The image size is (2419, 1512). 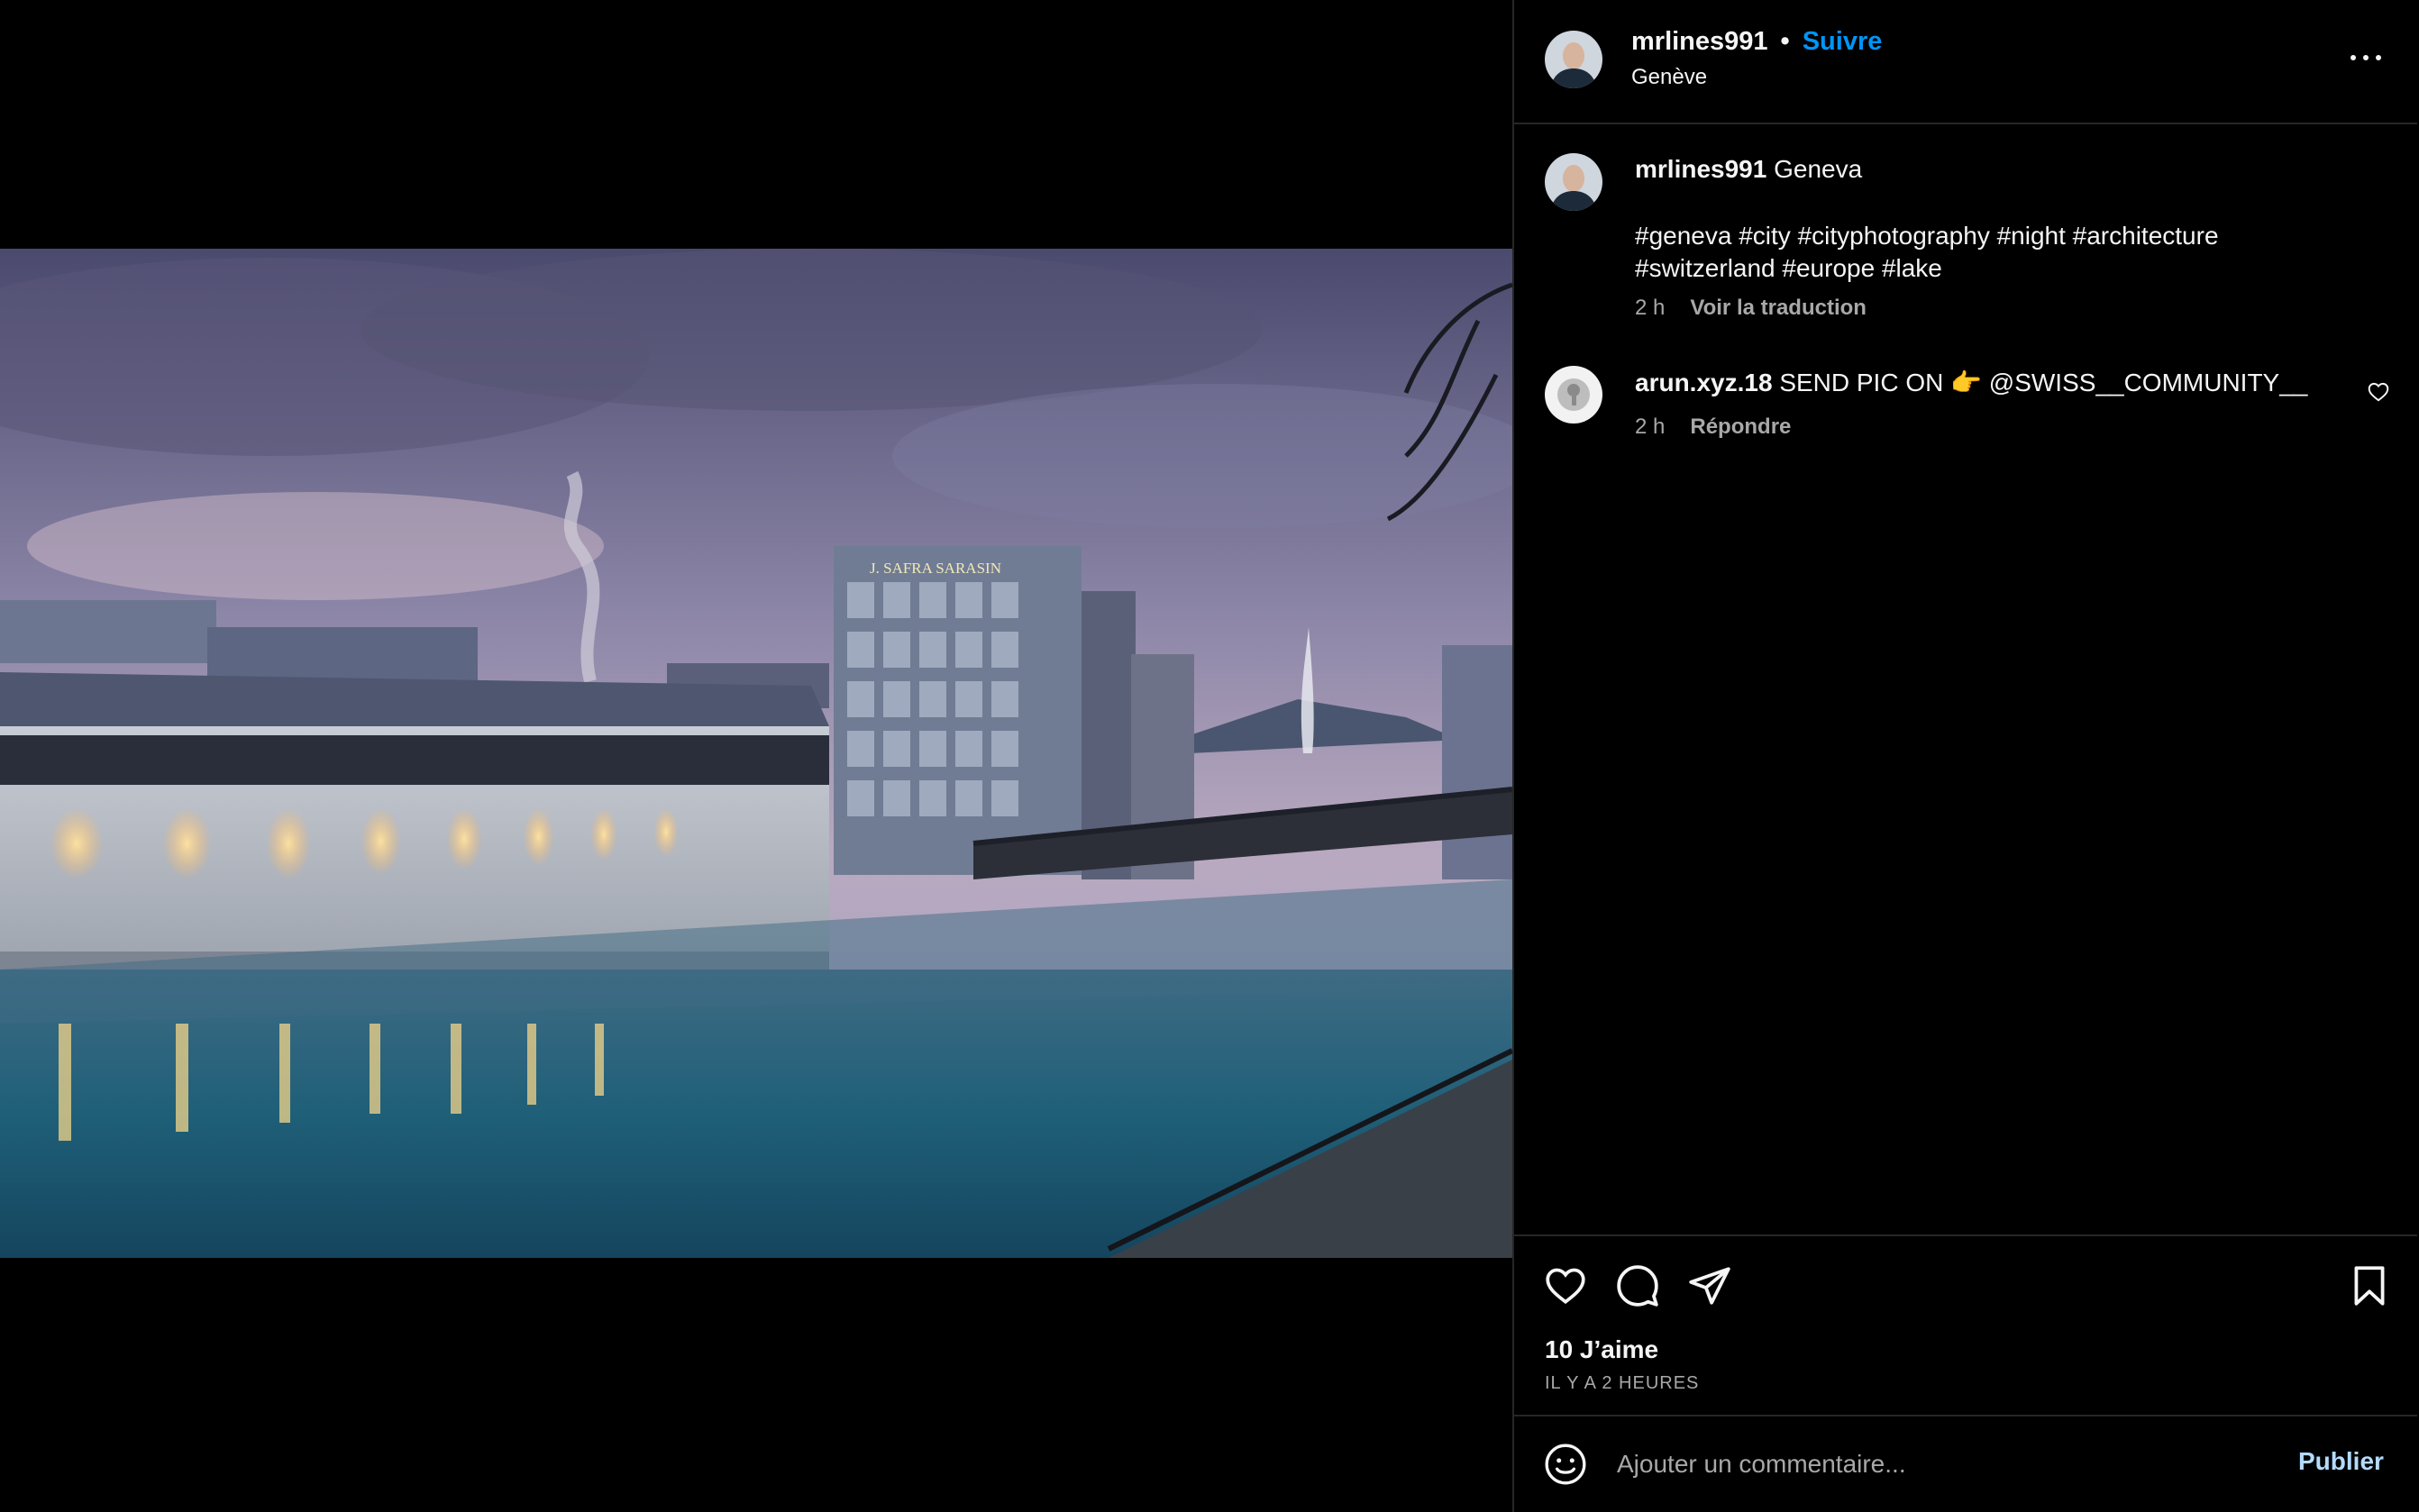 I want to click on caption-author-avatar, so click(x=1574, y=182).